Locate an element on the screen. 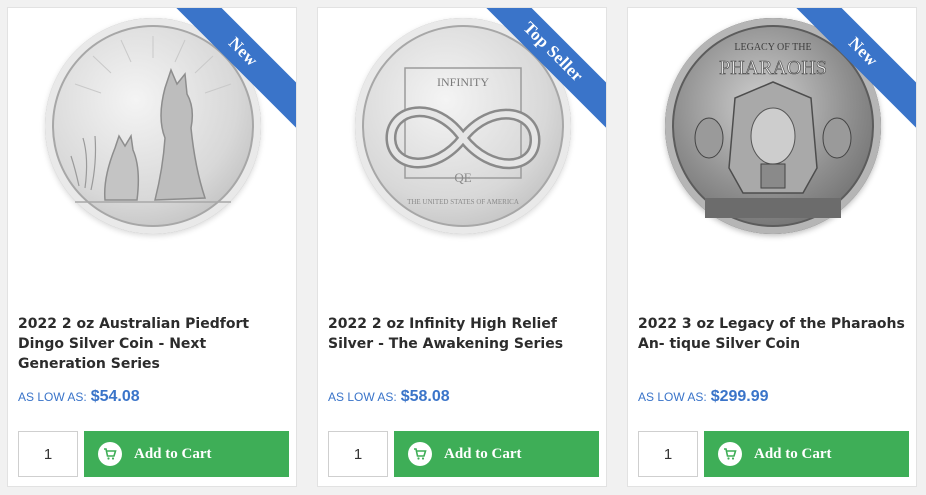 The width and height of the screenshot is (926, 495). price-row: AS LOW AS: $54.08 is located at coordinates (79, 397).